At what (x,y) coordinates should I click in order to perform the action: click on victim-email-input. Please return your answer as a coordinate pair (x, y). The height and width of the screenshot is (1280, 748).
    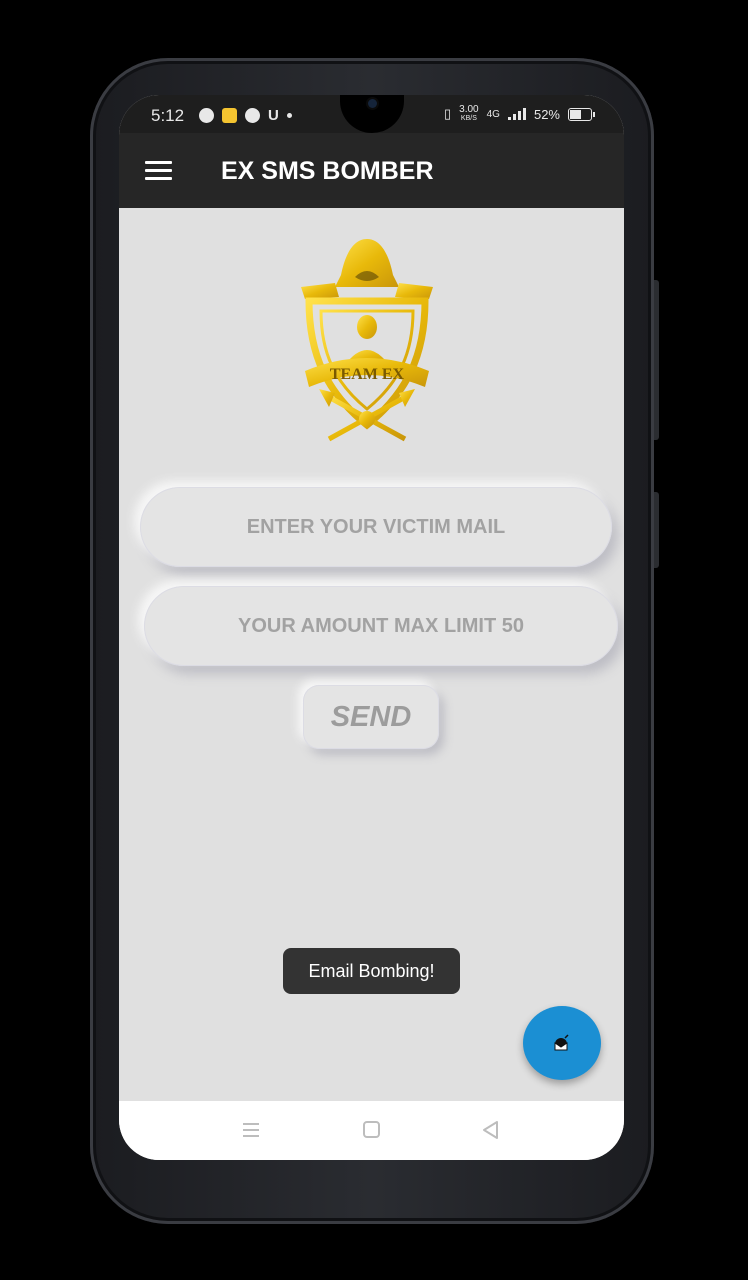
    Looking at the image, I should click on (376, 527).